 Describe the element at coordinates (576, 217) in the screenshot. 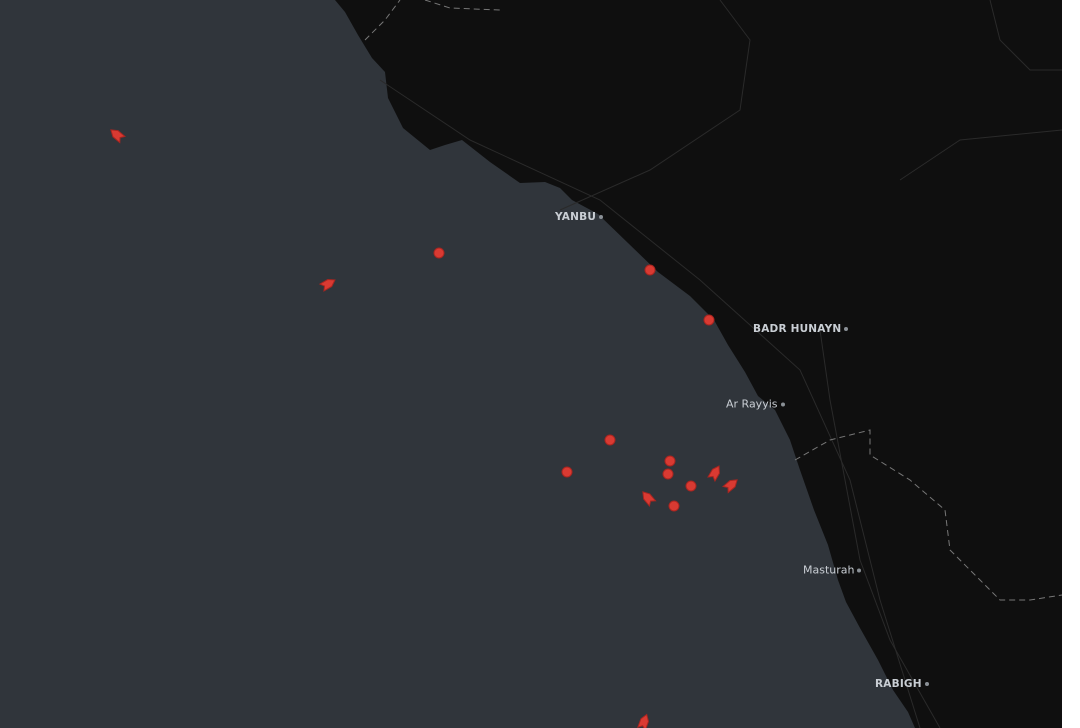

I see `place-name: YANBU` at that location.